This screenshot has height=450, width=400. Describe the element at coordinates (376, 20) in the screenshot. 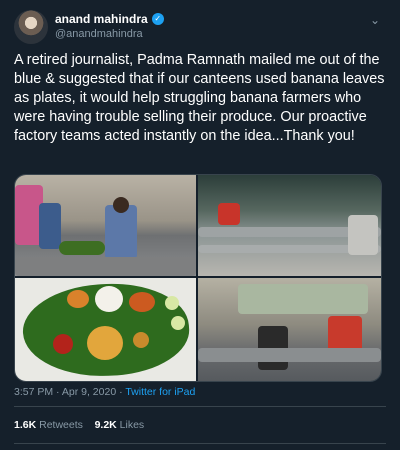

I see `chevron-down-icon: ⌄` at that location.